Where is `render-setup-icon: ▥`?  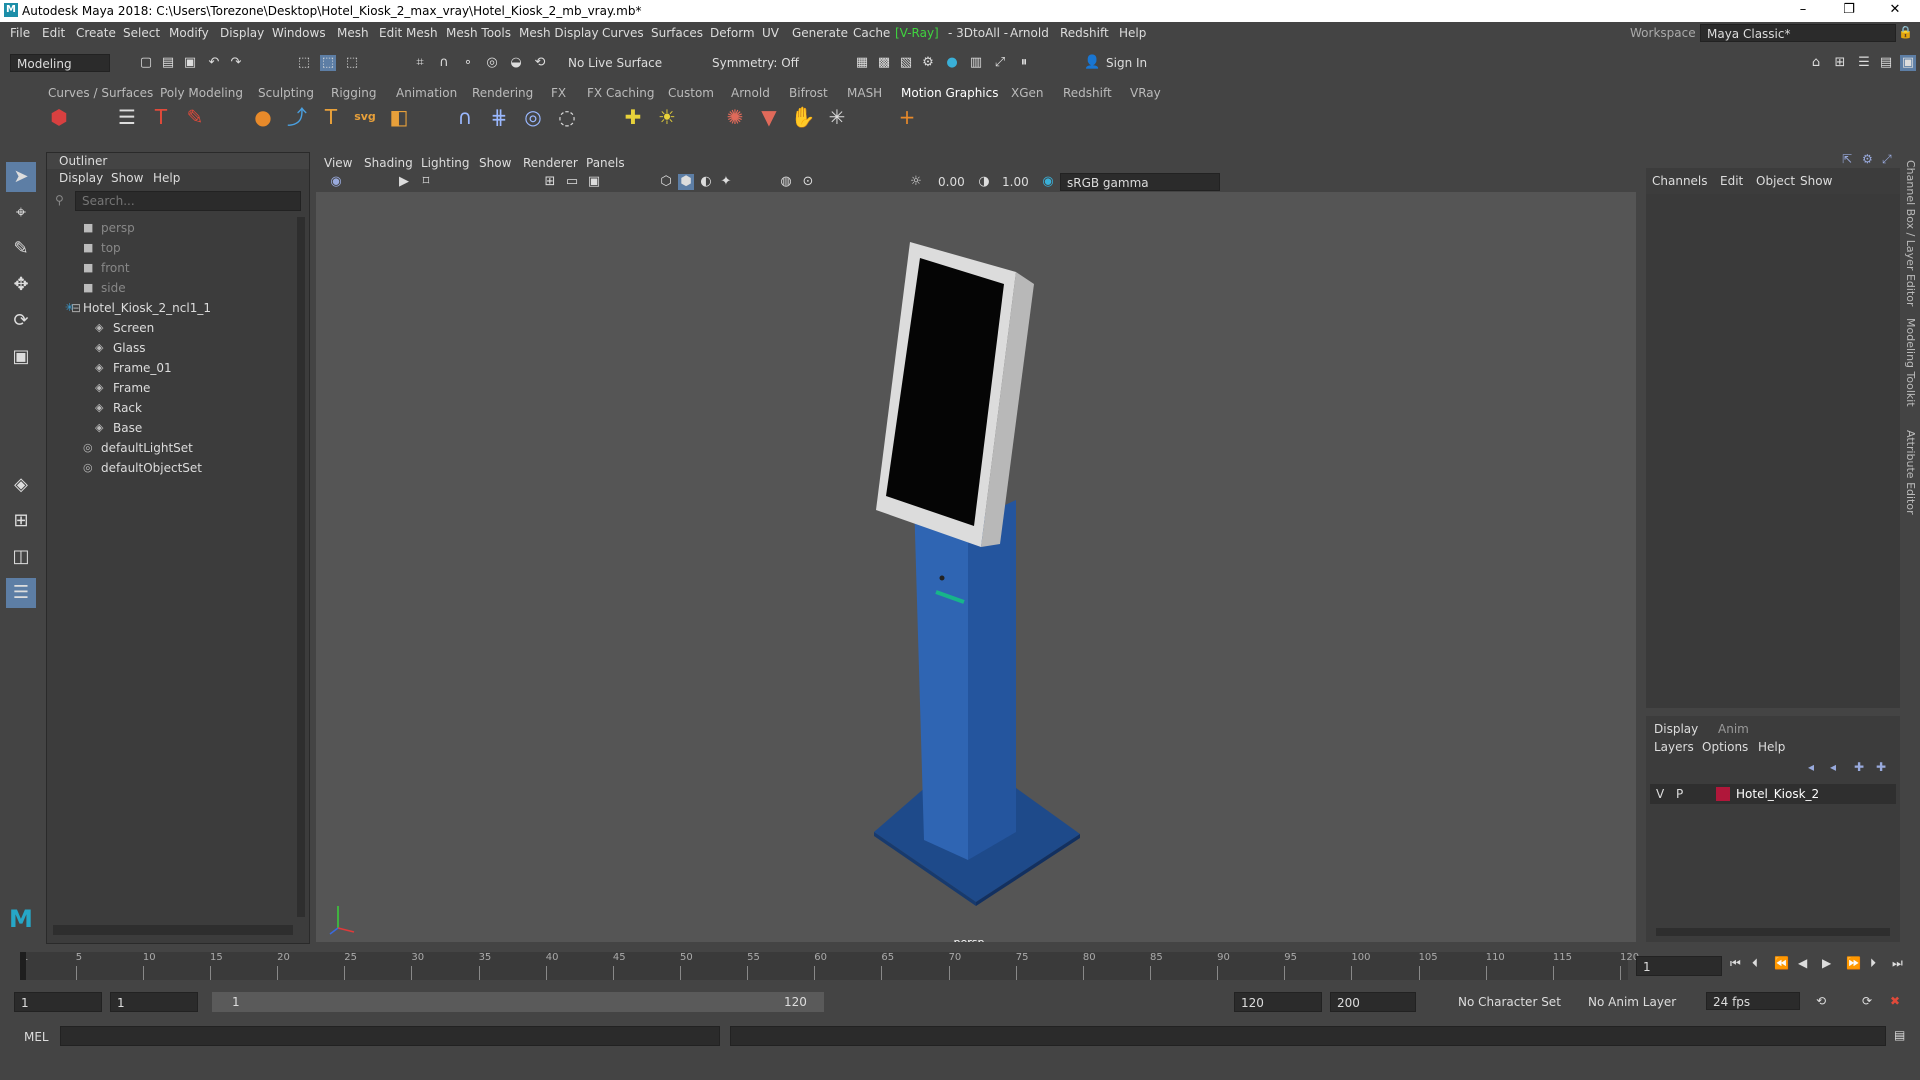
render-setup-icon: ▥ is located at coordinates (976, 63).